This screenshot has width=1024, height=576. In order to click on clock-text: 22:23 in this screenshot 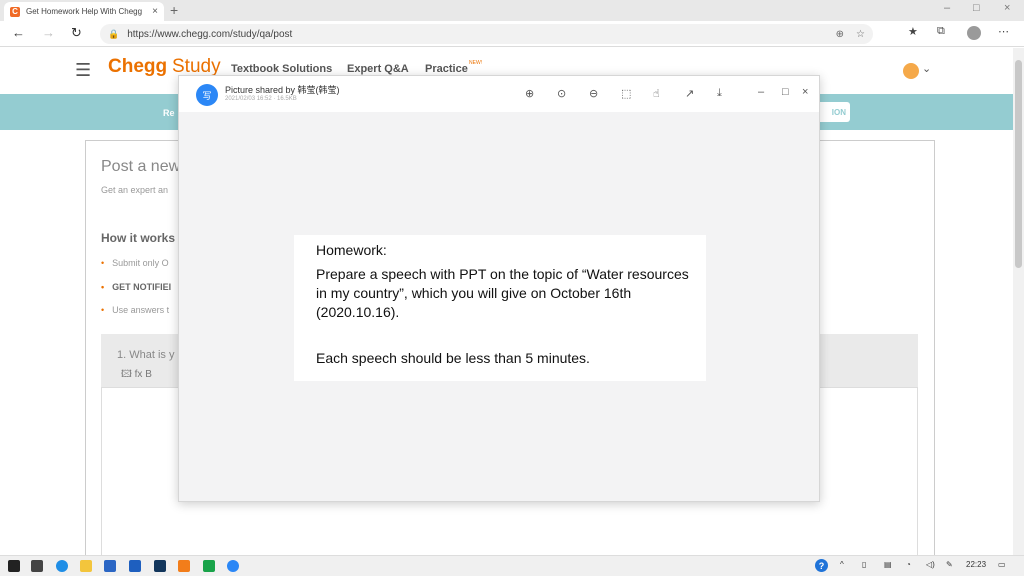, I will do `click(976, 564)`.